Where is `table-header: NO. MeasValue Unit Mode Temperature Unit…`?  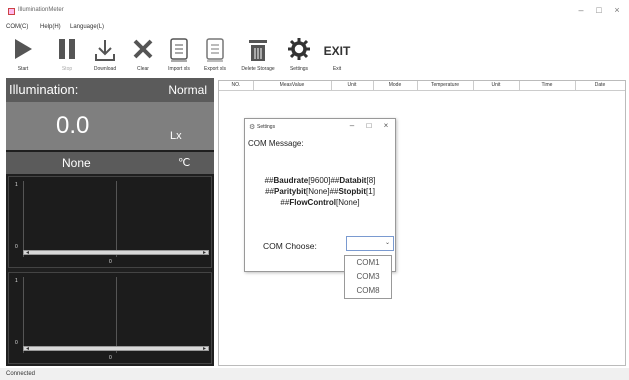 table-header: NO. MeasValue Unit Mode Temperature Unit… is located at coordinates (422, 86).